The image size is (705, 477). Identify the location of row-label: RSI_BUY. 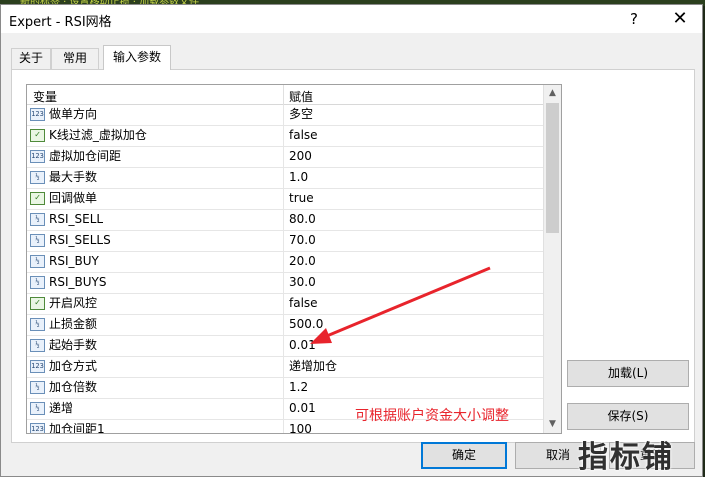
(74, 261).